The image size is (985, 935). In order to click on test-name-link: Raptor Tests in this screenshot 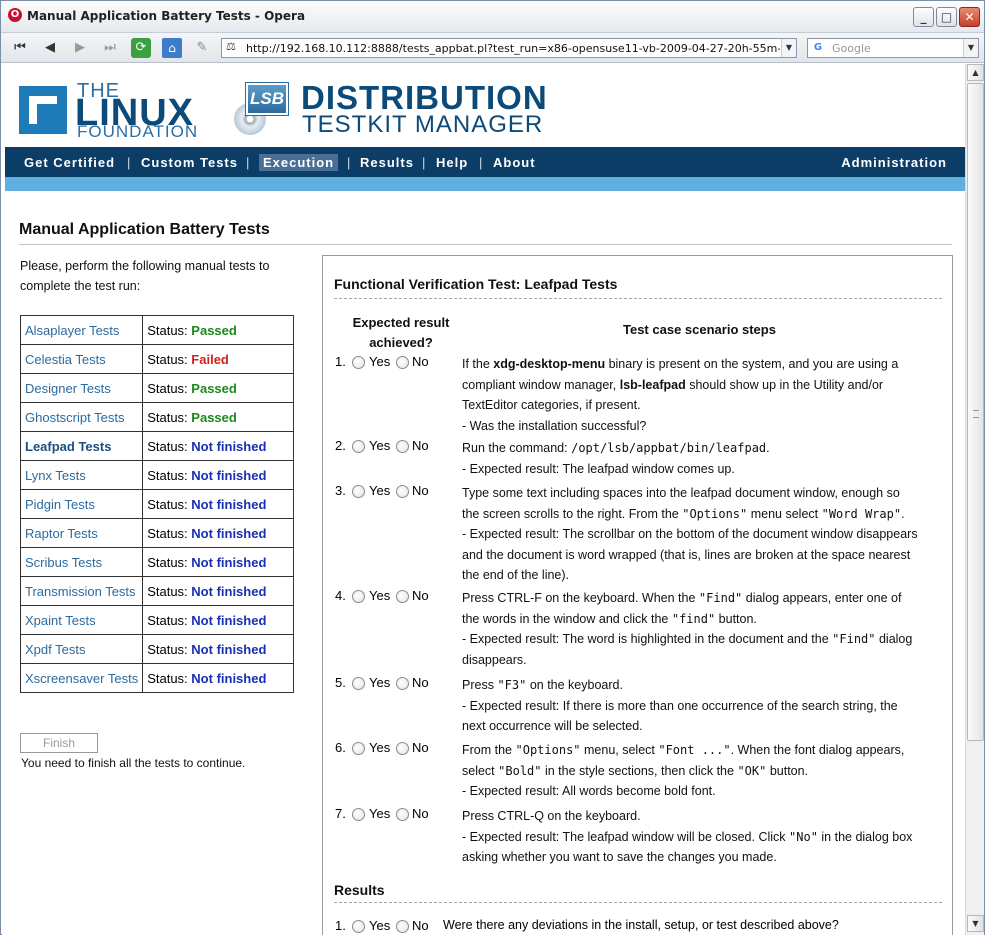, I will do `click(81, 533)`.